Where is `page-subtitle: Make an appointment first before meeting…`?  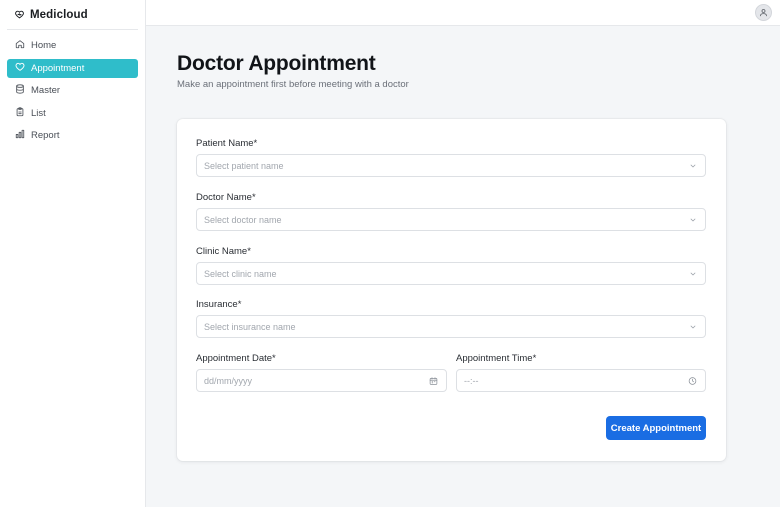
page-subtitle: Make an appointment first before meeting… is located at coordinates (293, 84).